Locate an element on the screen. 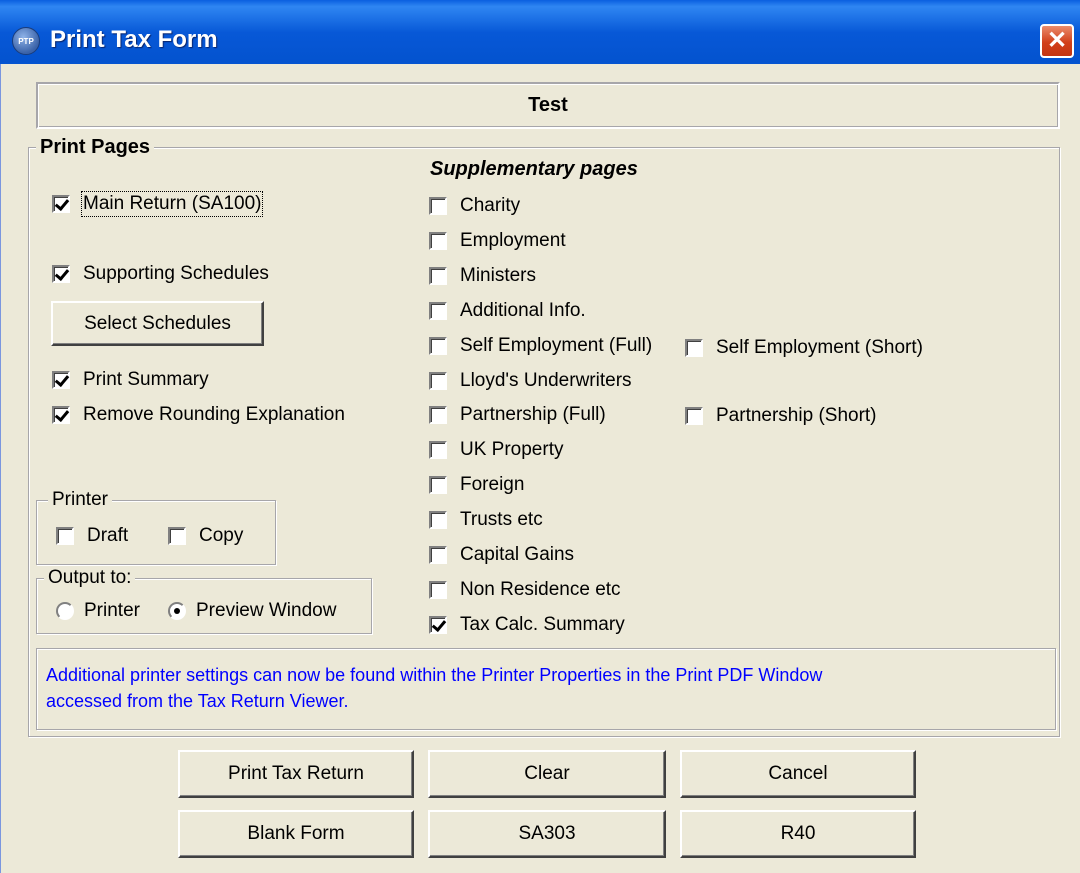  r40-label: R40 is located at coordinates (798, 833).